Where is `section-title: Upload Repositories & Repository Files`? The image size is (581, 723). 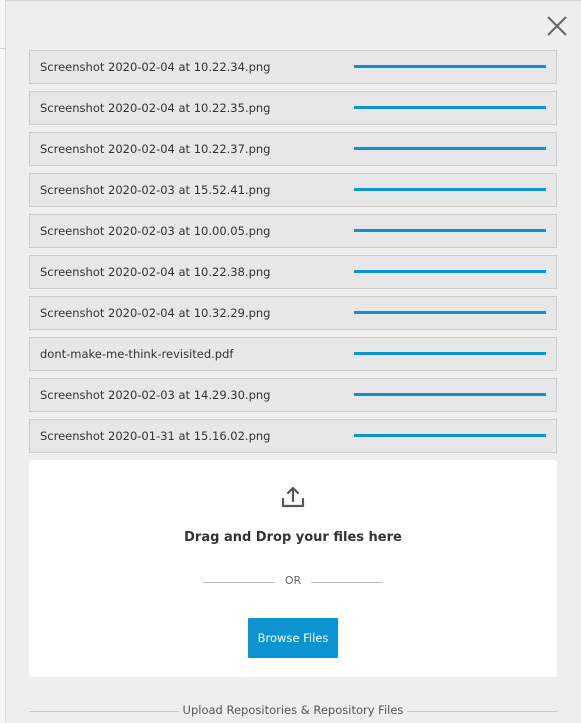 section-title: Upload Repositories & Repository Files is located at coordinates (293, 710).